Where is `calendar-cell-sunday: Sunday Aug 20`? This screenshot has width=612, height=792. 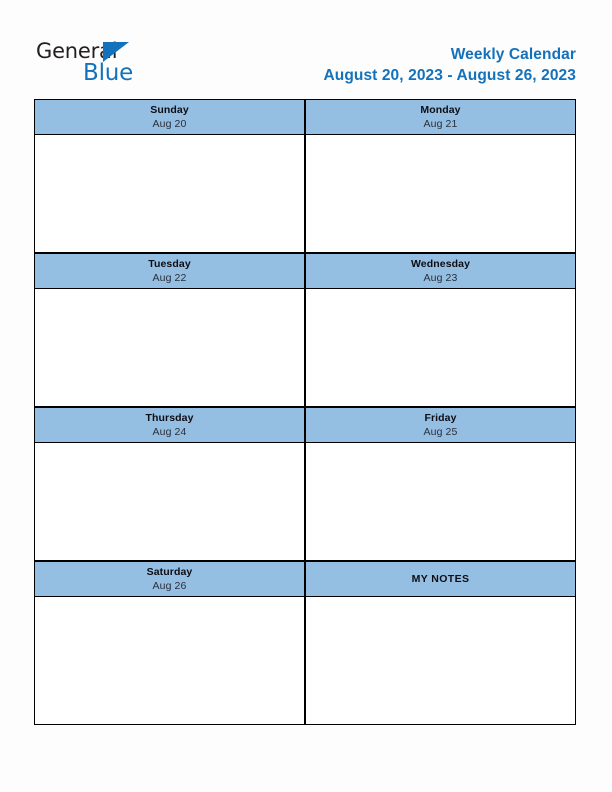 calendar-cell-sunday: Sunday Aug 20 is located at coordinates (169, 176).